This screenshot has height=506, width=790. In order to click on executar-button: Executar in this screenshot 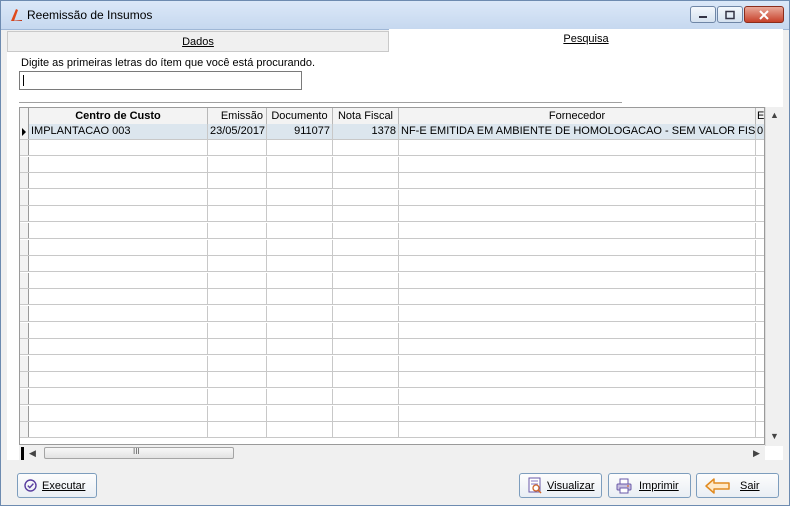, I will do `click(57, 485)`.